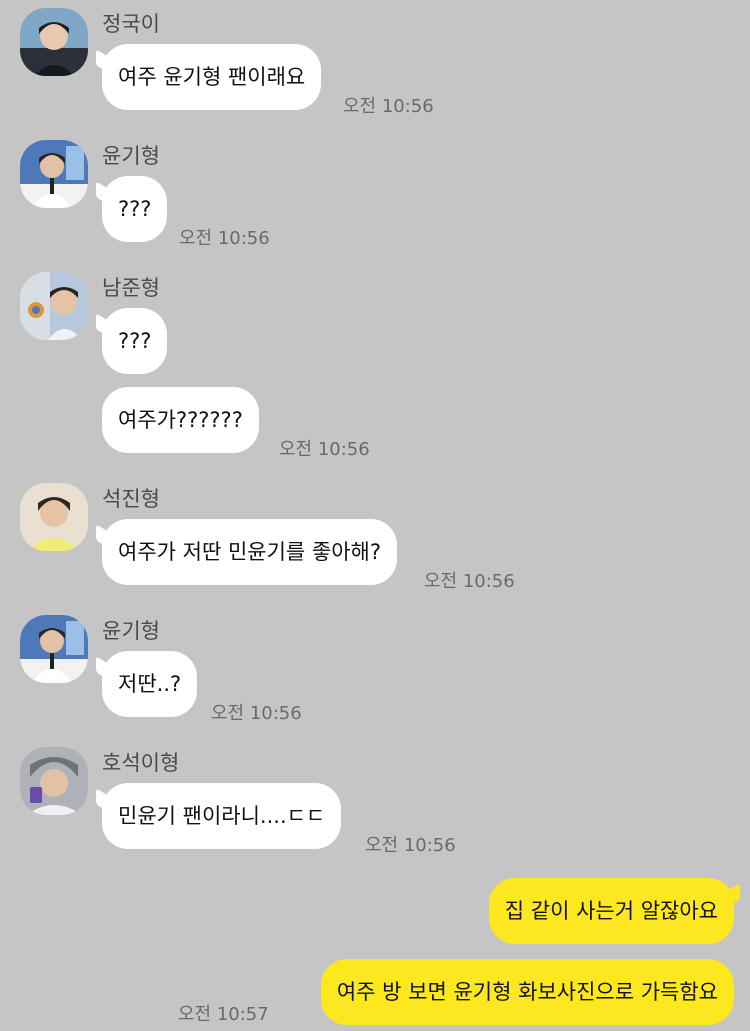 The width and height of the screenshot is (750, 1031). Describe the element at coordinates (212, 77) in the screenshot. I see `message-bubble: 여주 윤기형 팬이래요` at that location.